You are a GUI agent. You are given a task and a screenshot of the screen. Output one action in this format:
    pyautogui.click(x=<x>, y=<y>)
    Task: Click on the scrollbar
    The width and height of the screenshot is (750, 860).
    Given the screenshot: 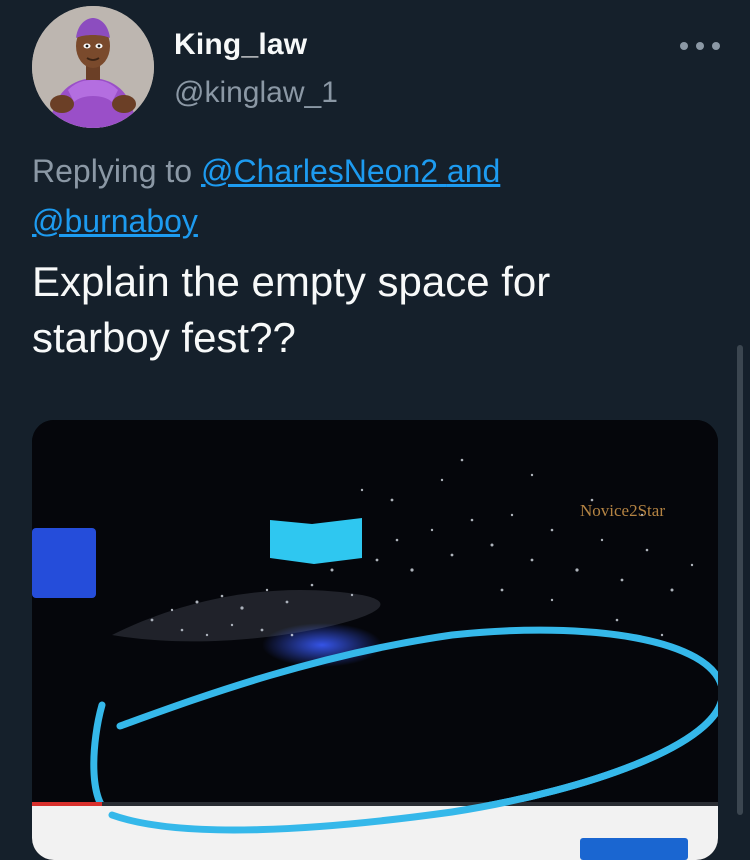 What is the action you would take?
    pyautogui.click(x=740, y=580)
    